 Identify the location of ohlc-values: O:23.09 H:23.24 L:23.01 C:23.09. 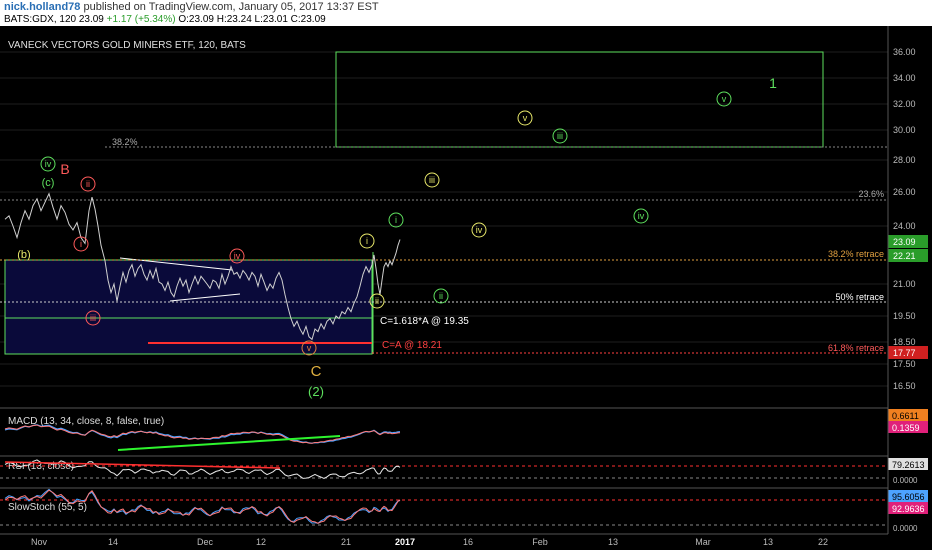
(252, 19).